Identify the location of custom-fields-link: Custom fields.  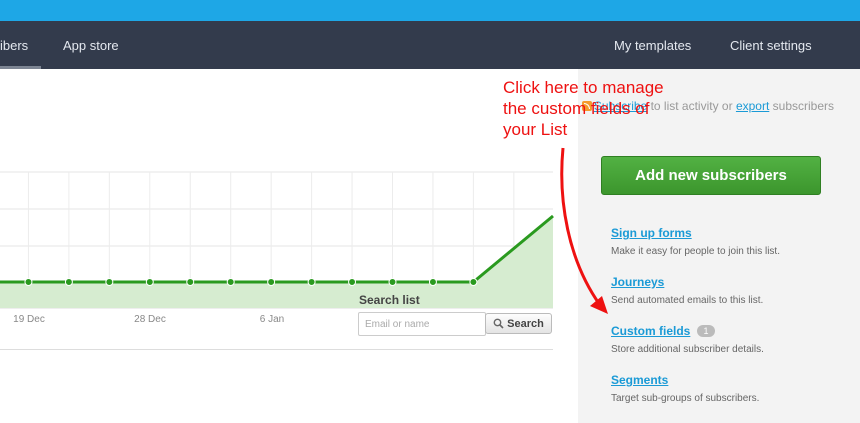
(650, 331).